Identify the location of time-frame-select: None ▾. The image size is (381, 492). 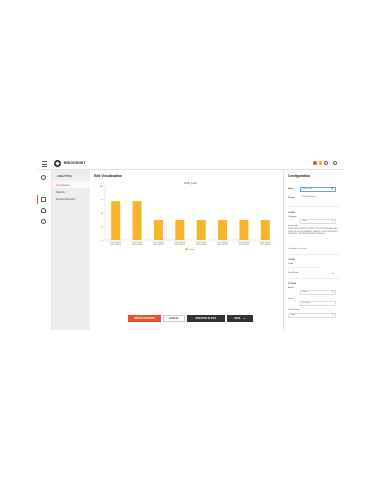
(312, 315).